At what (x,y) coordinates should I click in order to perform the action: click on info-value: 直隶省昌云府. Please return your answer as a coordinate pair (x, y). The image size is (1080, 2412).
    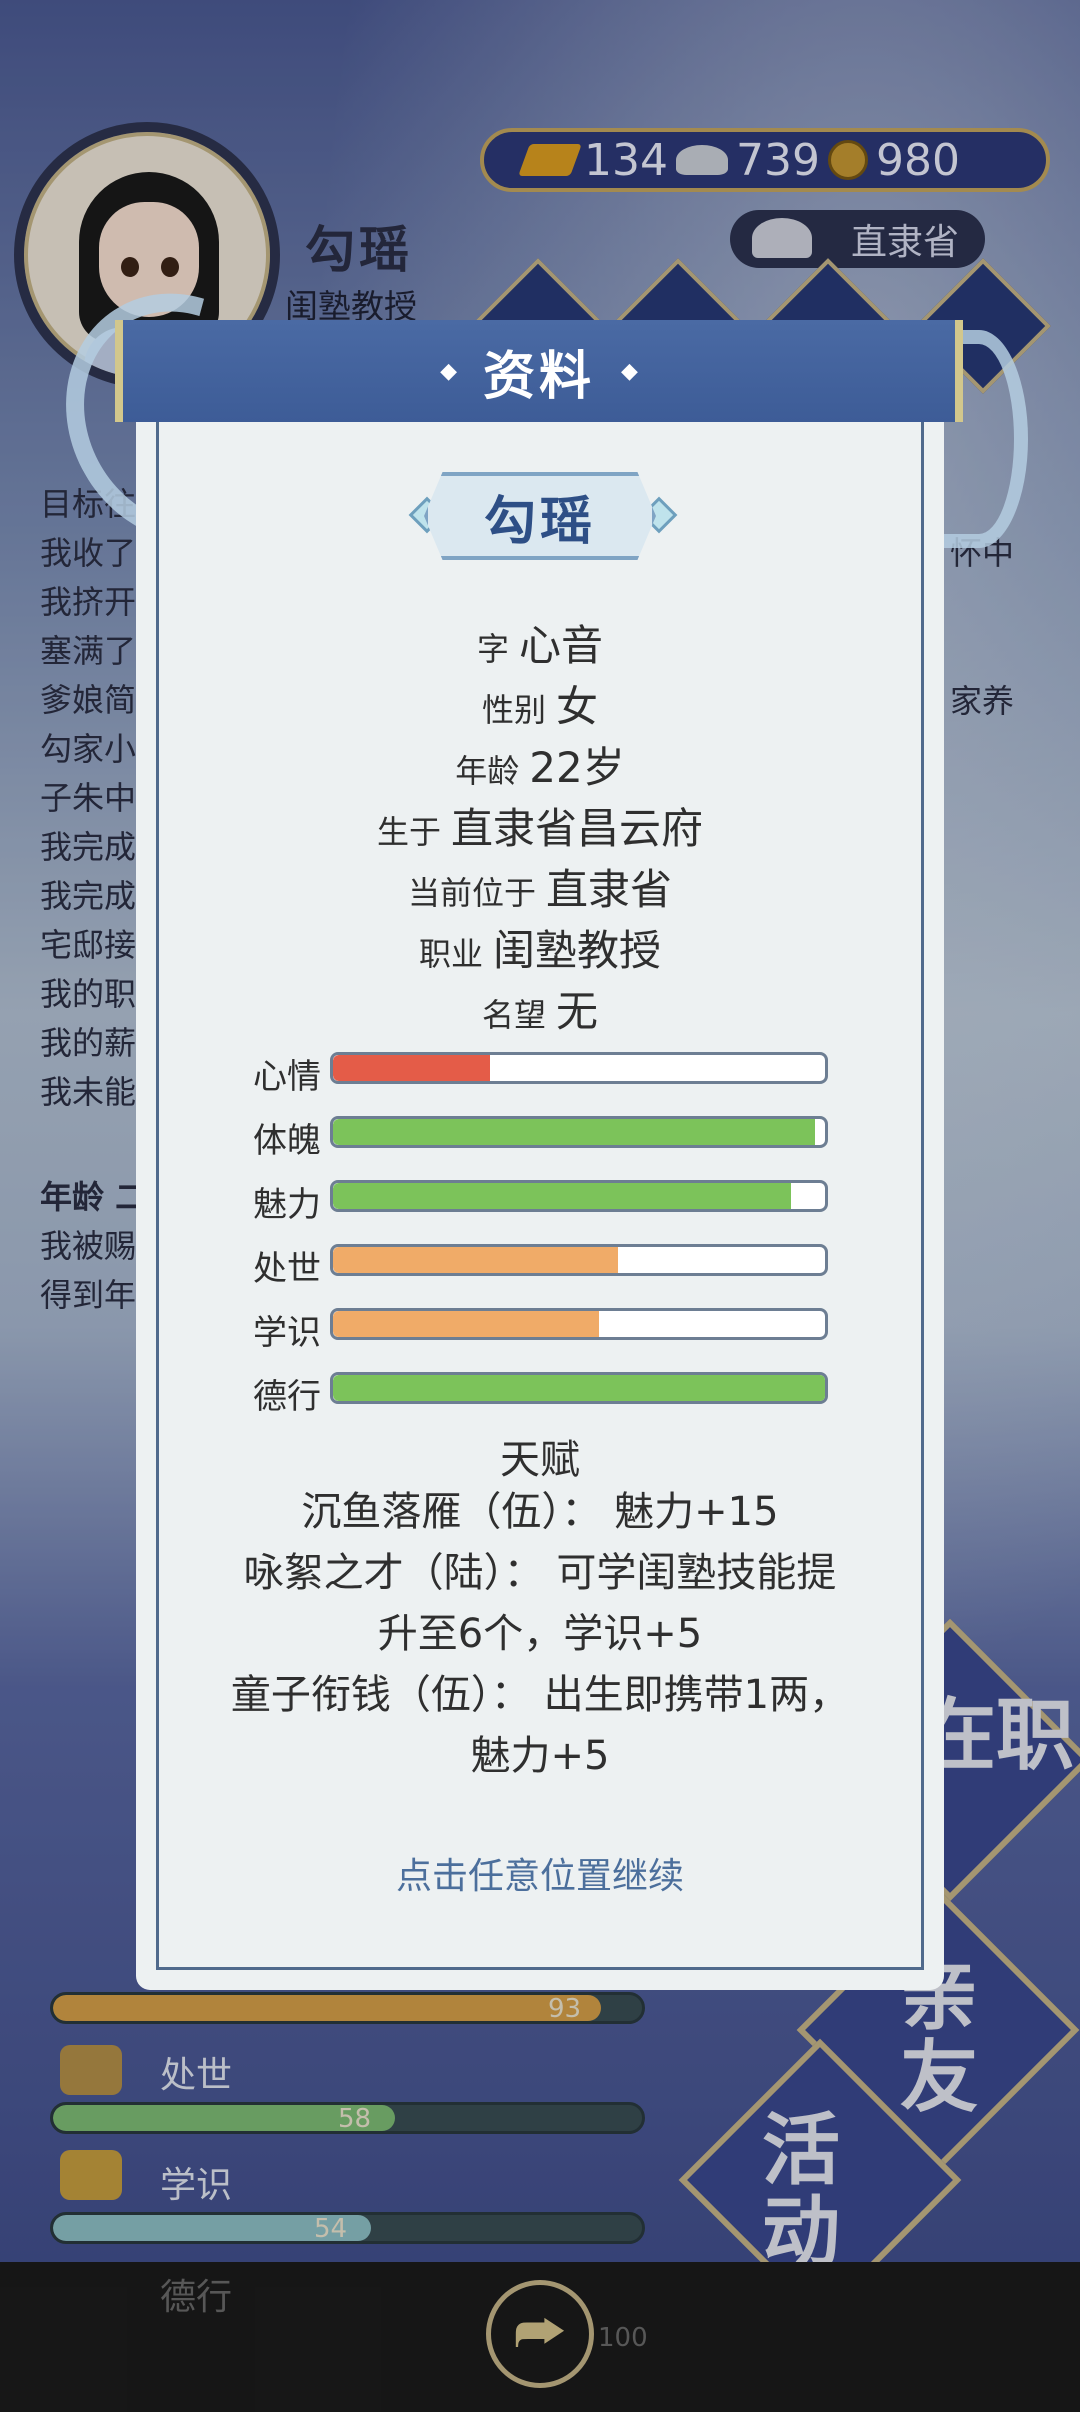
    Looking at the image, I should click on (577, 828).